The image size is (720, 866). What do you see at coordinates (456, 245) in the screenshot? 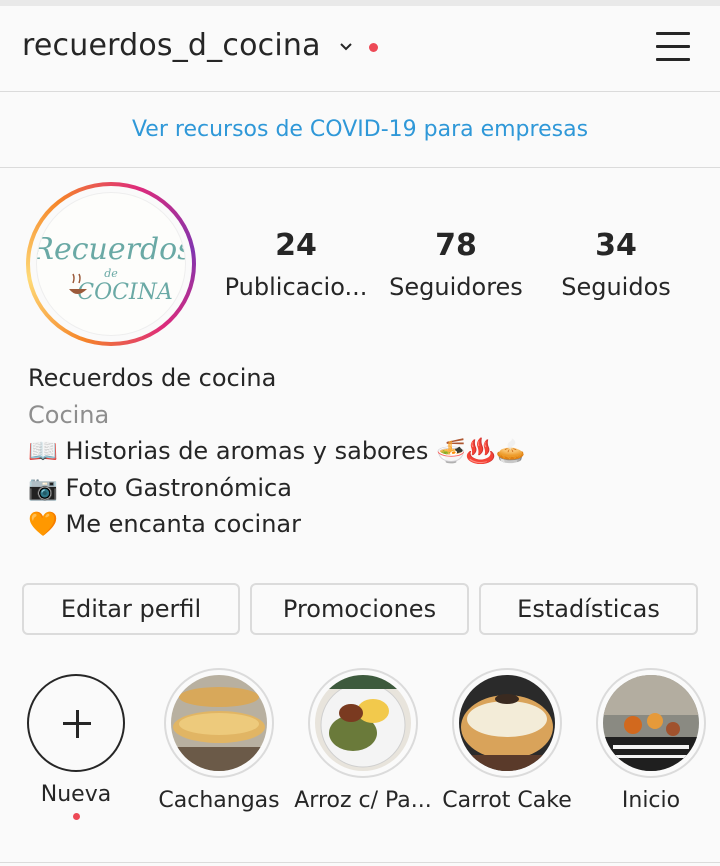
I see `followers-count: 78` at bounding box center [456, 245].